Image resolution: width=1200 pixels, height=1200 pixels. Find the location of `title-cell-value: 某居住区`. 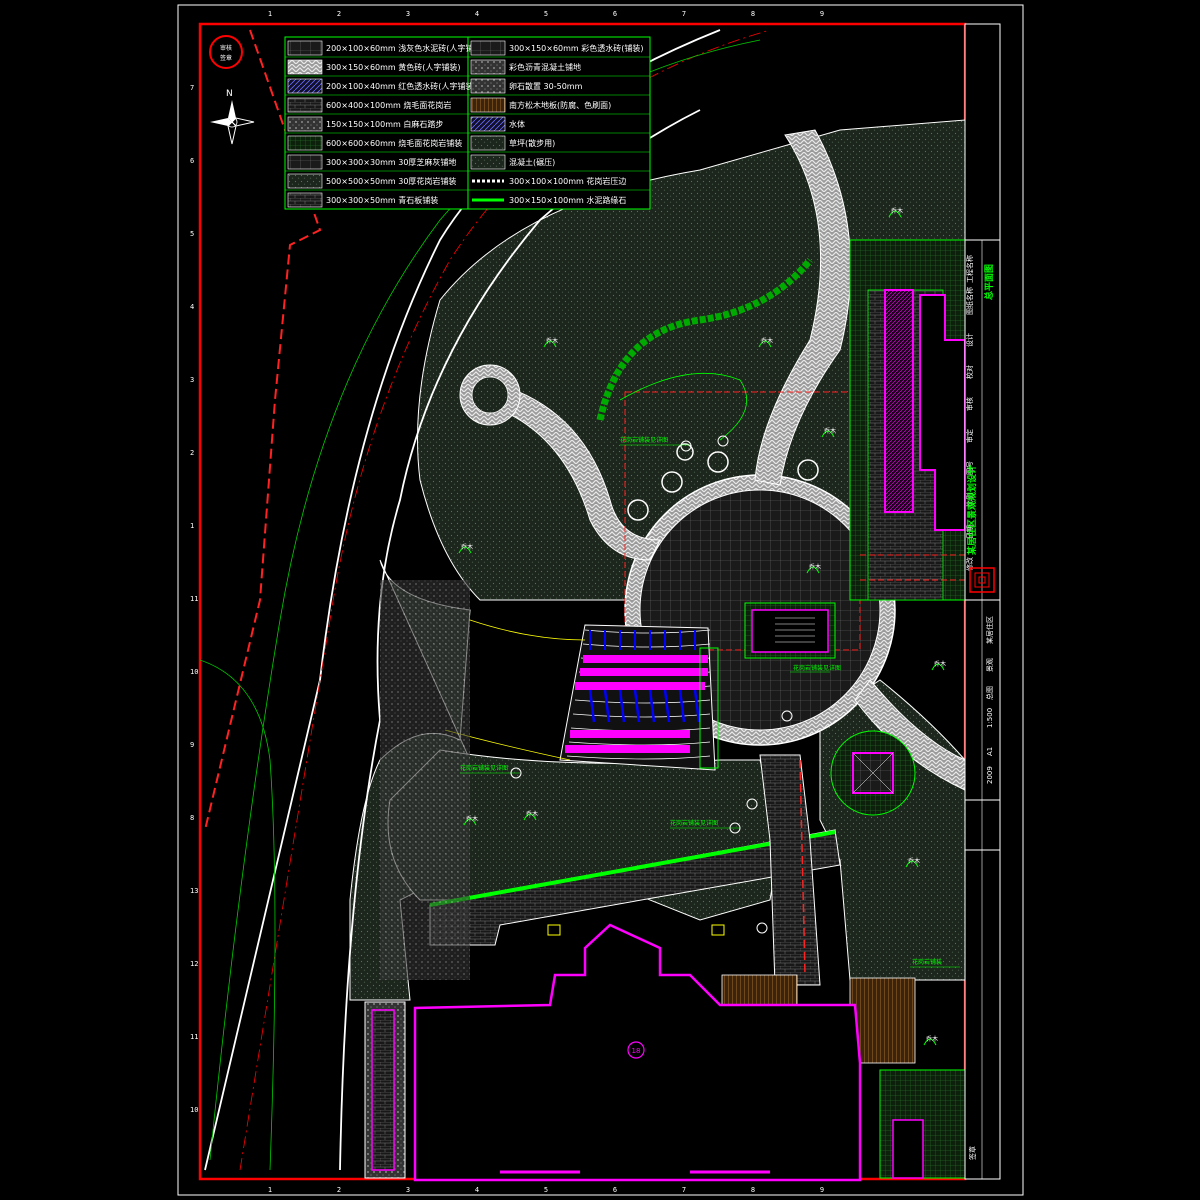

title-cell-value: 某居住区 is located at coordinates (989, 630).